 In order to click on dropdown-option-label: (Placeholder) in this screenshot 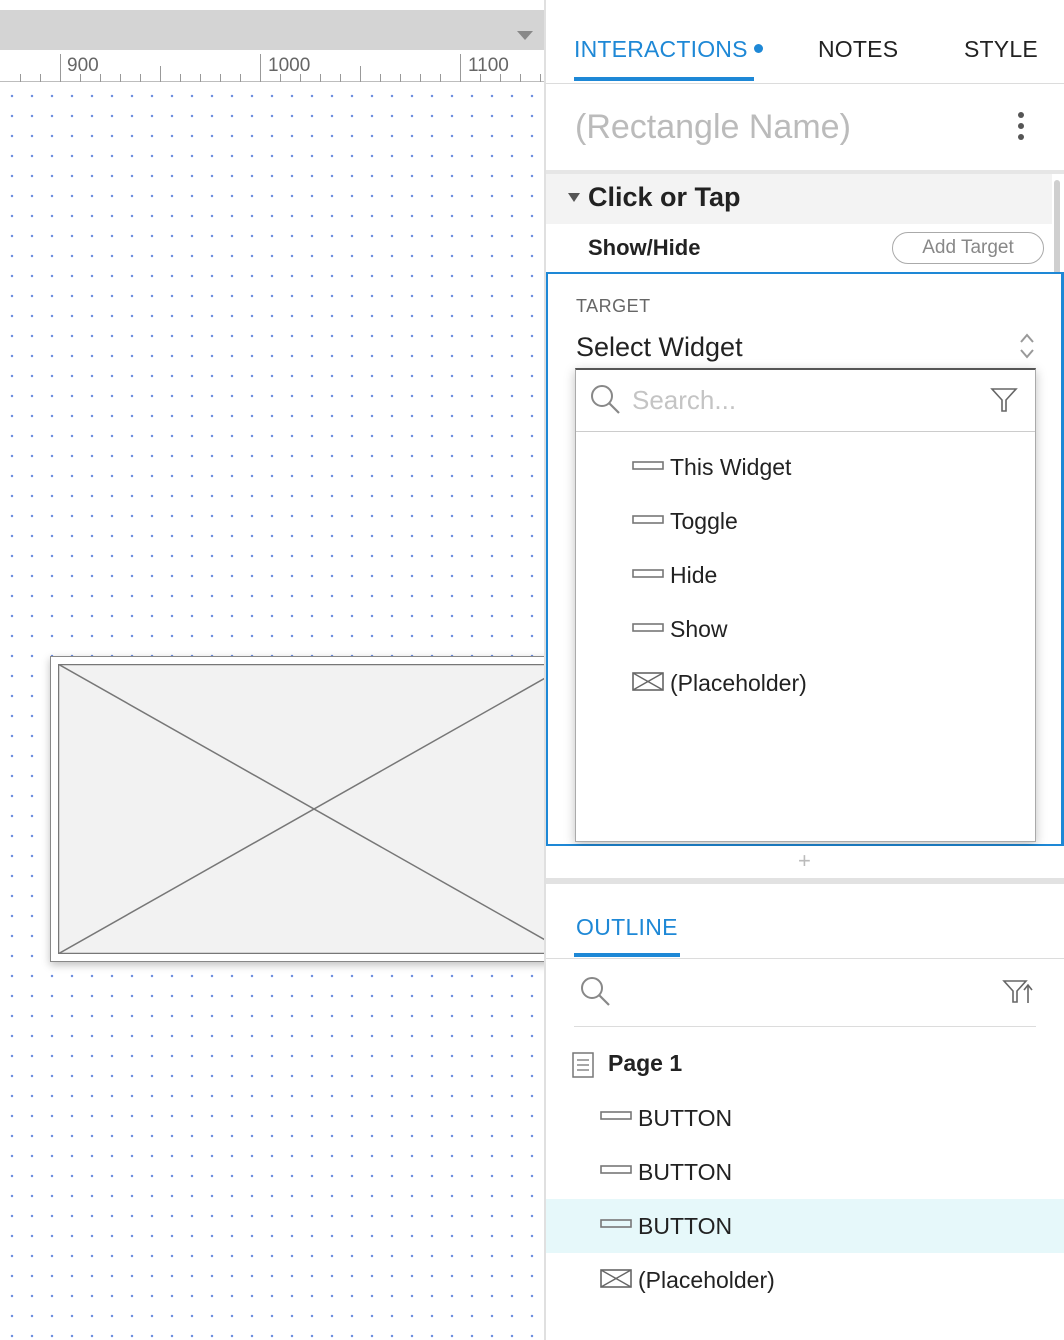, I will do `click(738, 683)`.